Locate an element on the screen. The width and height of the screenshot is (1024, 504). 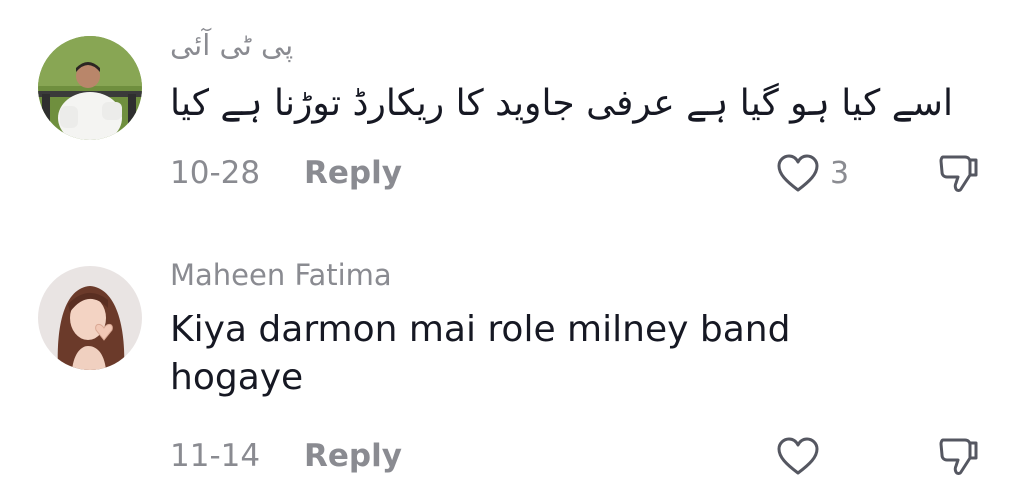
comment-text: Kiya darmon mai role milney band hogaye is located at coordinates (480, 353).